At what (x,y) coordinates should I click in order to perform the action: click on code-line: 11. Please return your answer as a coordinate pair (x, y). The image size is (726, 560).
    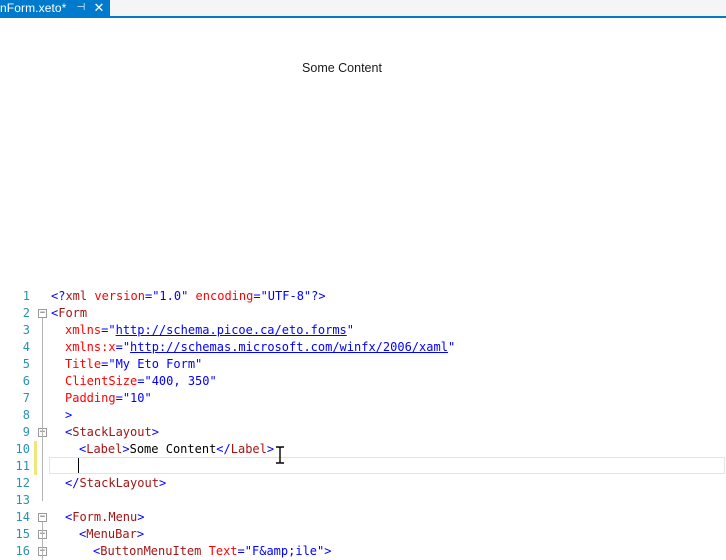
    Looking at the image, I should click on (363, 466).